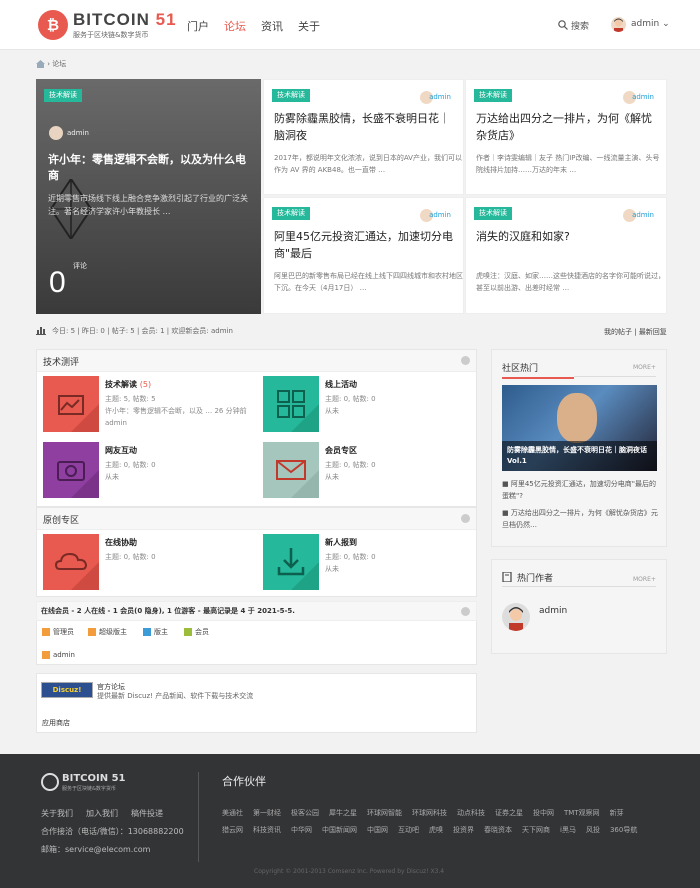 The image size is (700, 888). I want to click on partner-link: 中国网, so click(377, 830).